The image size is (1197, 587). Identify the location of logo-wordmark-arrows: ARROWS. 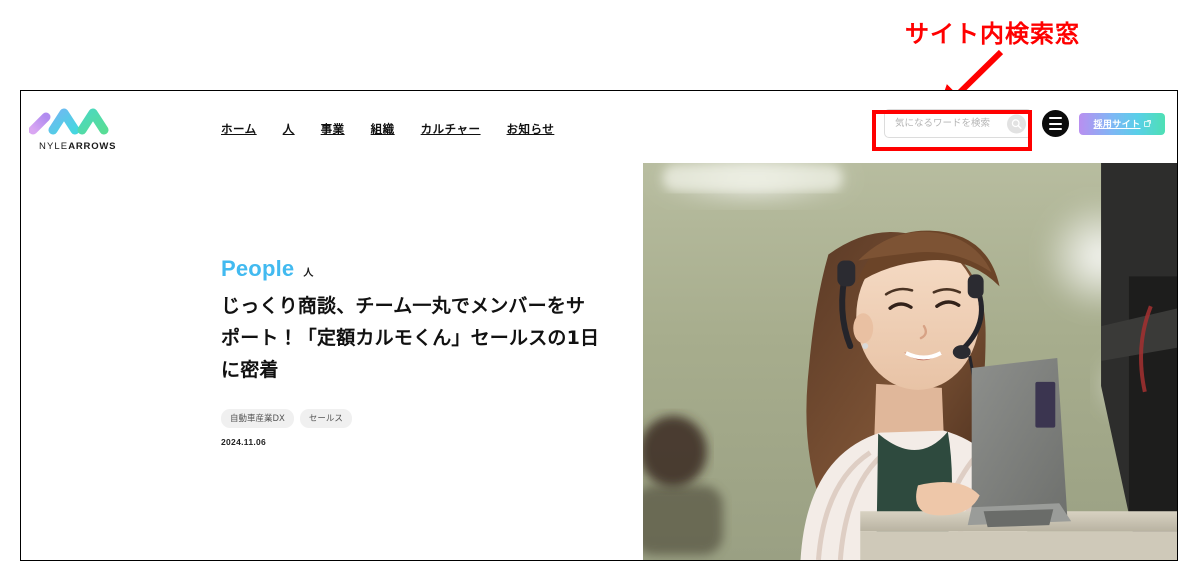
(92, 146).